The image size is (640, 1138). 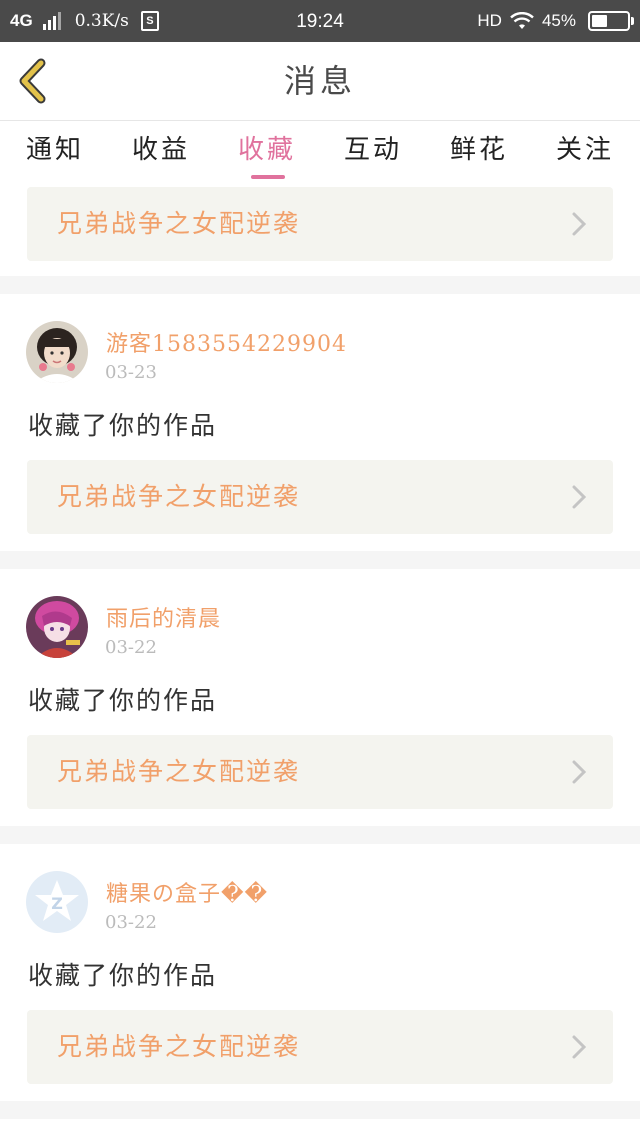 I want to click on photo-avatar-icon, so click(x=57, y=352).